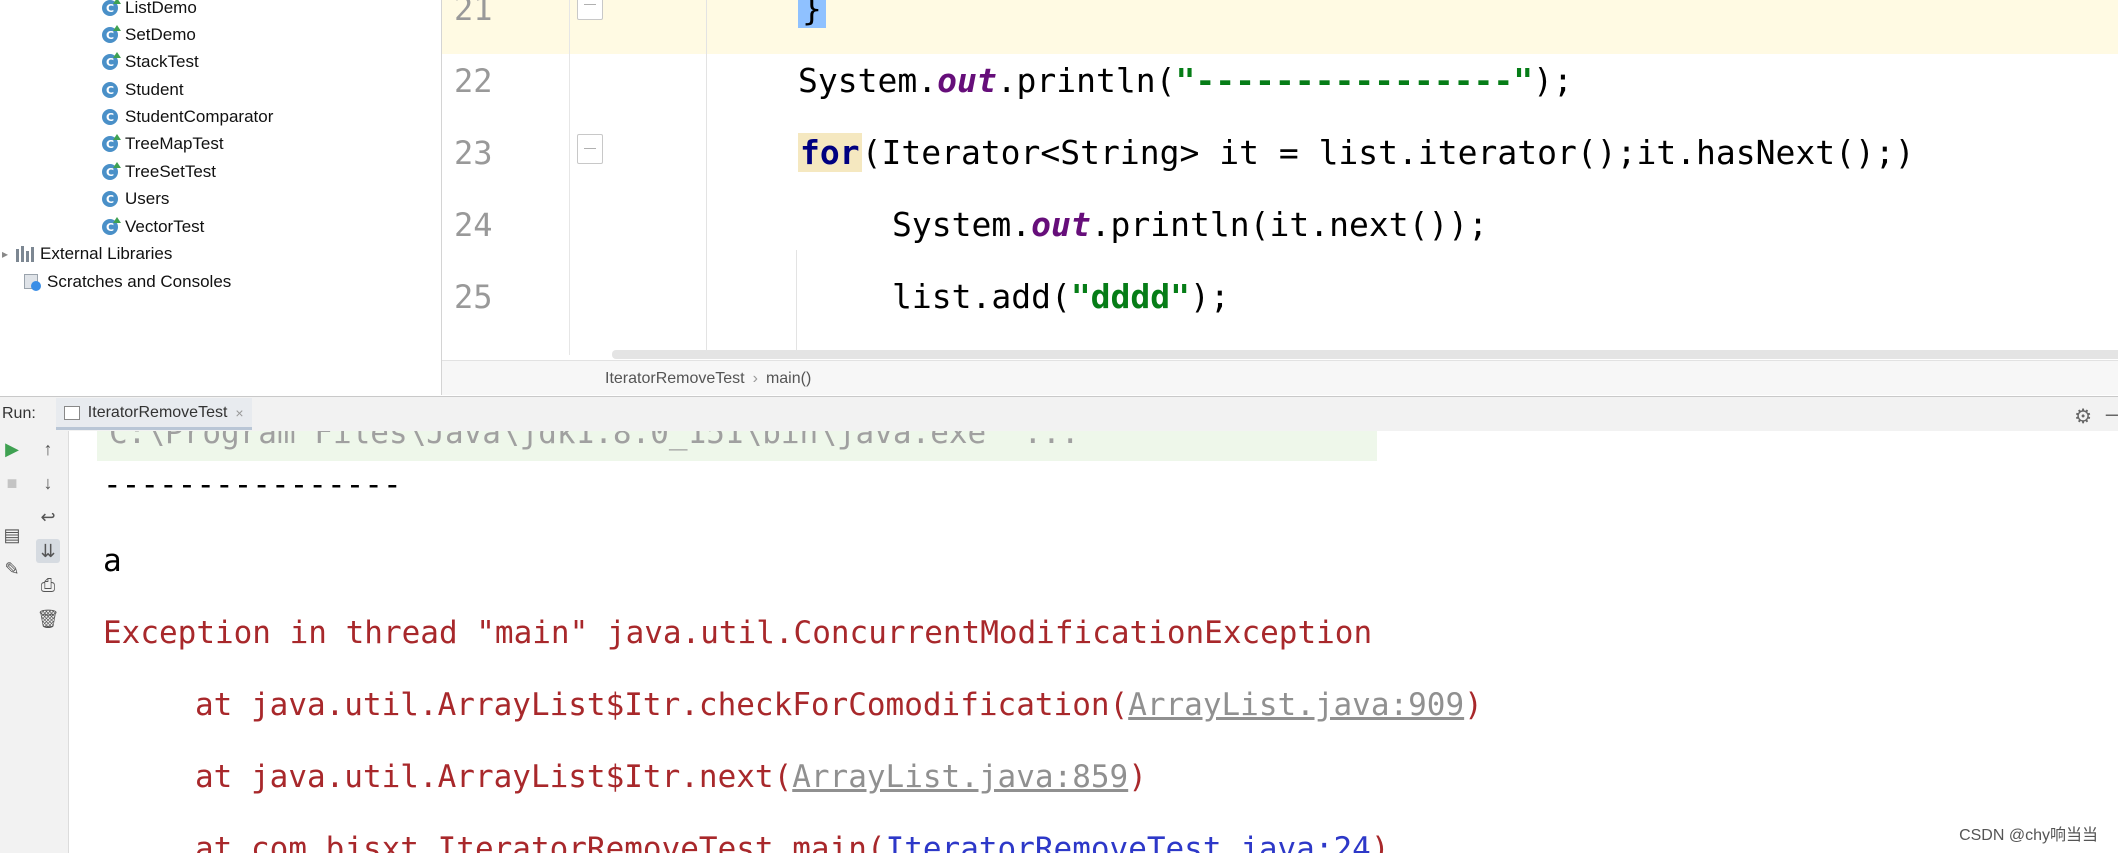 This screenshot has width=2118, height=853. Describe the element at coordinates (71, 412) in the screenshot. I see `console-tab-icon` at that location.